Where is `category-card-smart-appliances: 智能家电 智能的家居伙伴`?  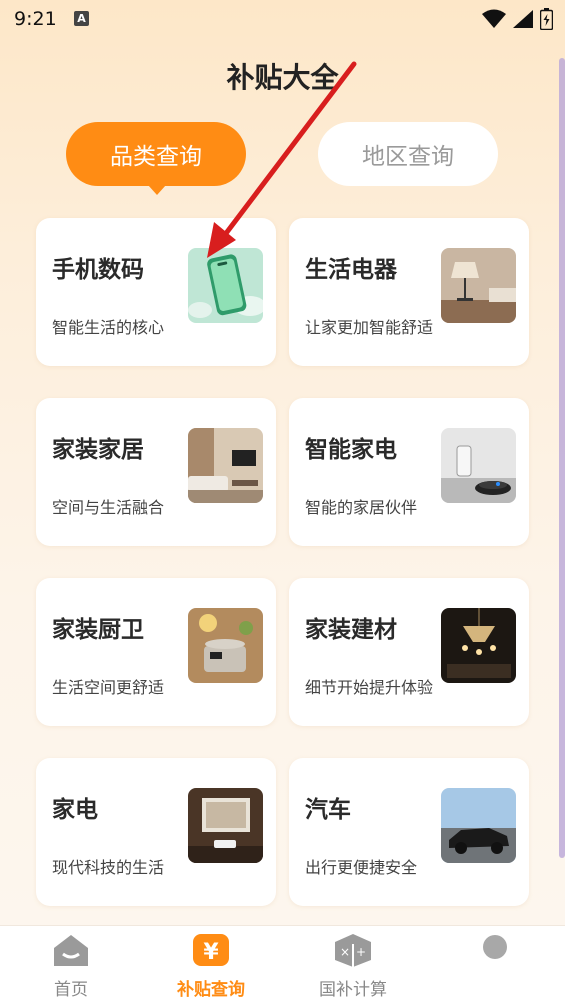 category-card-smart-appliances: 智能家电 智能的家居伙伴 is located at coordinates (409, 472).